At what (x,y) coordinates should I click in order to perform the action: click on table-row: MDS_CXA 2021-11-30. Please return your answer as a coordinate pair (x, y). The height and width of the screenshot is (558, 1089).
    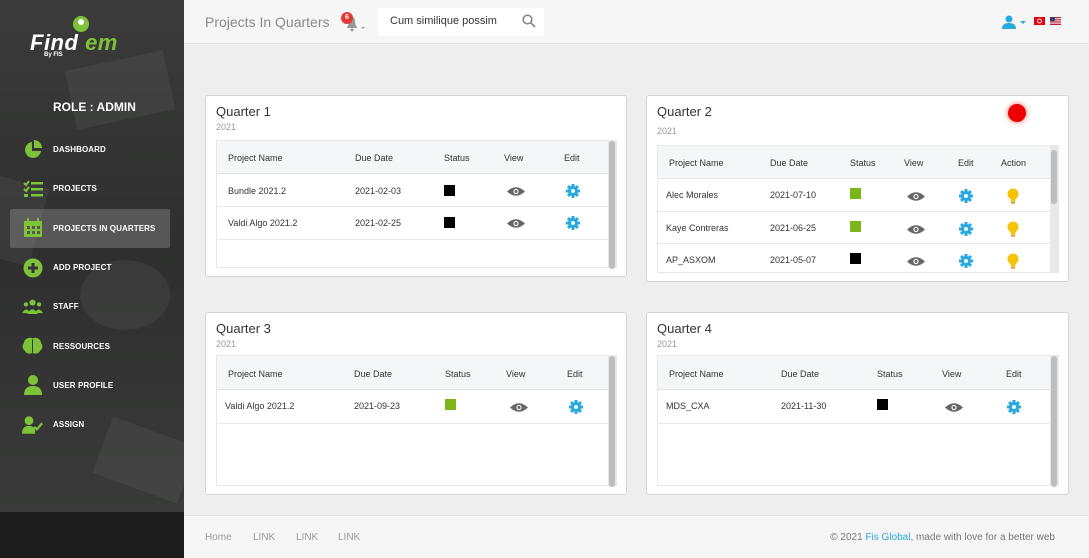
    Looking at the image, I should click on (854, 407).